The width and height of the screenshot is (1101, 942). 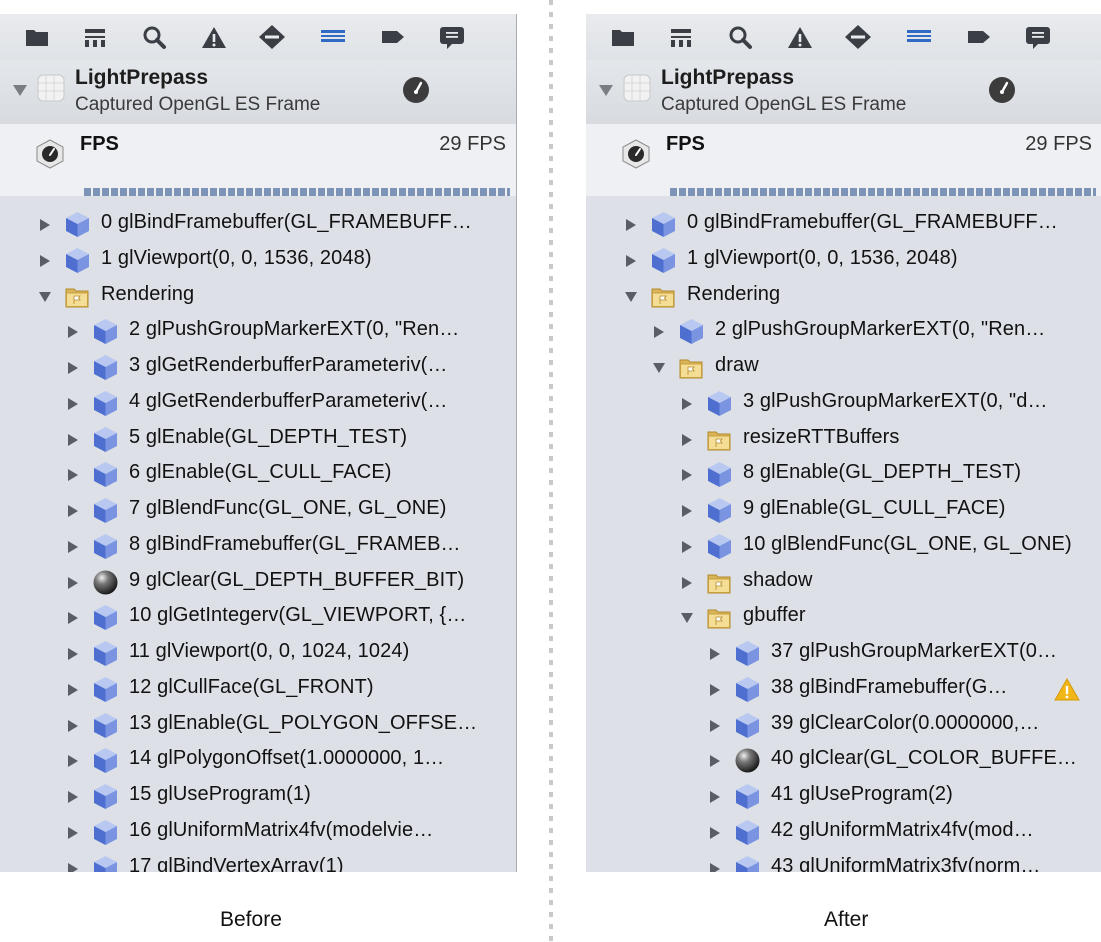 What do you see at coordinates (843, 618) in the screenshot?
I see `group-row: gbuffer` at bounding box center [843, 618].